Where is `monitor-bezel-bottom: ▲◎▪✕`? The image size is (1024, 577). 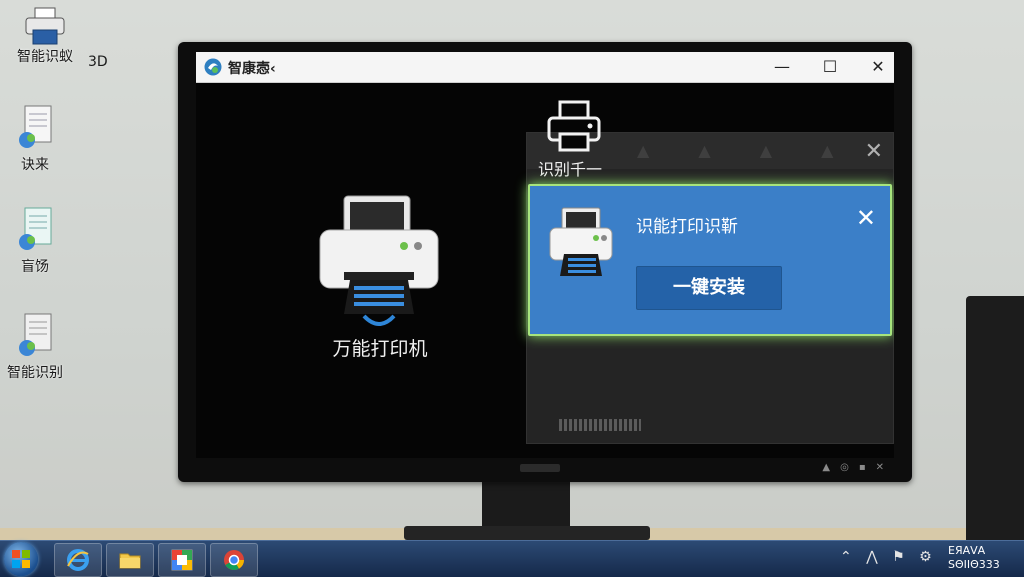
monitor-bezel-bottom: ▲◎▪✕ is located at coordinates (545, 470).